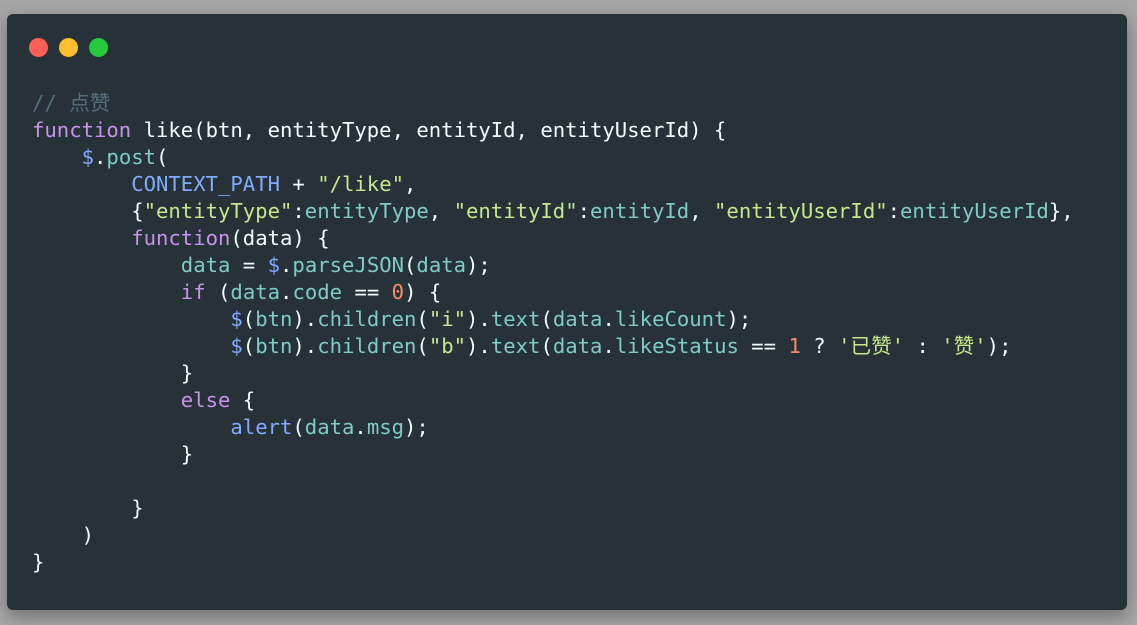  I want to click on code-token-string: "/like", so click(360, 184).